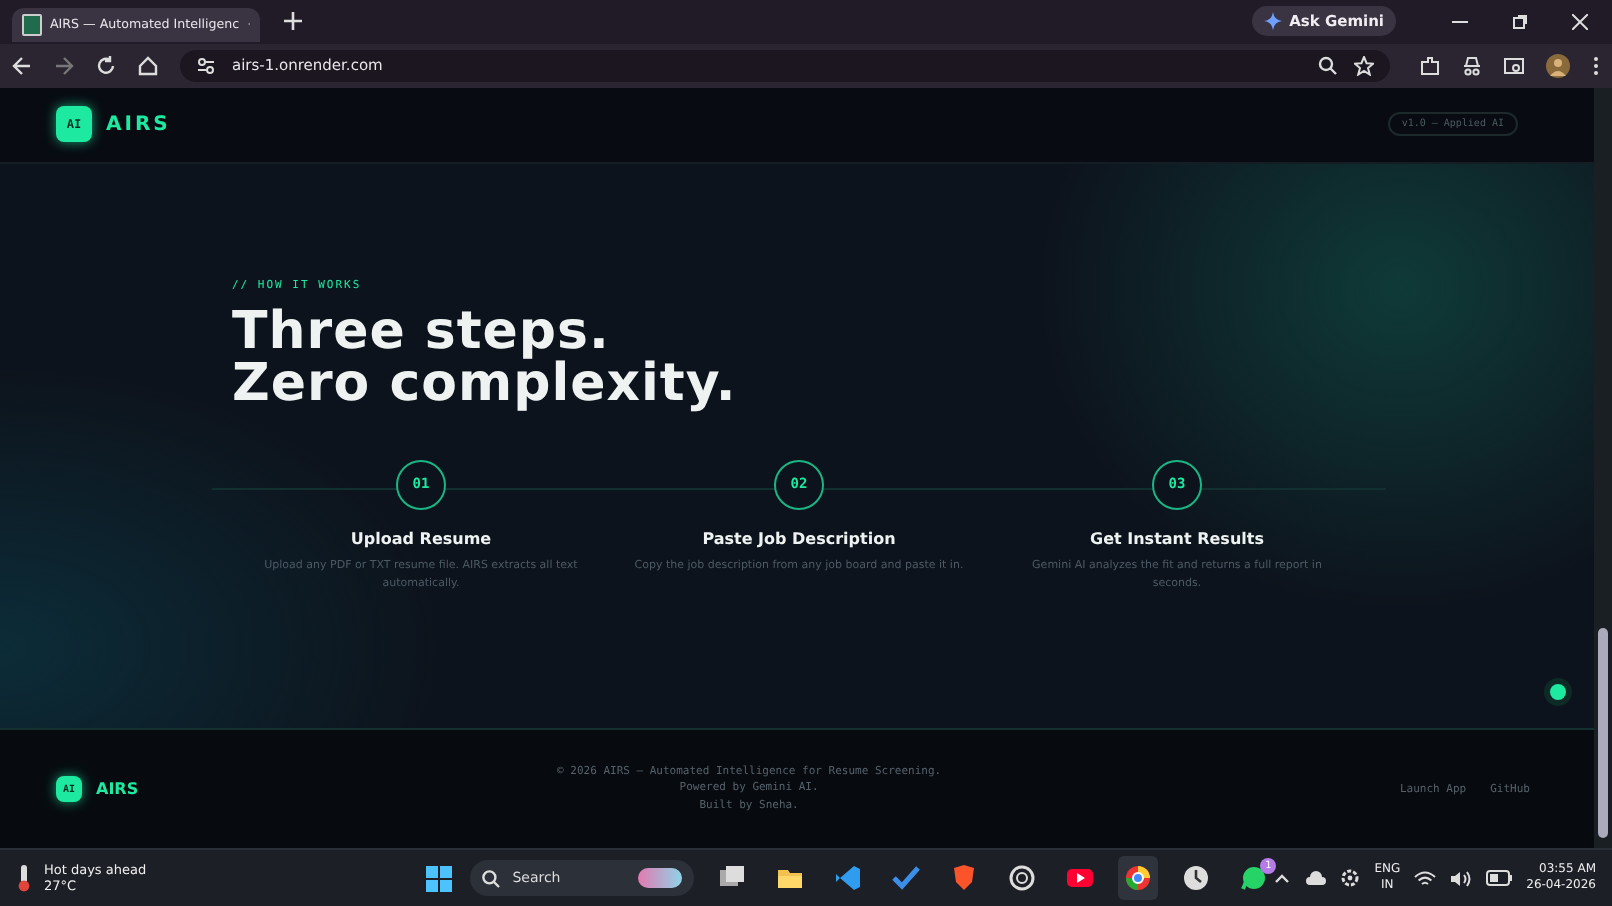 This screenshot has width=1612, height=906. I want to click on status-dot, so click(1558, 691).